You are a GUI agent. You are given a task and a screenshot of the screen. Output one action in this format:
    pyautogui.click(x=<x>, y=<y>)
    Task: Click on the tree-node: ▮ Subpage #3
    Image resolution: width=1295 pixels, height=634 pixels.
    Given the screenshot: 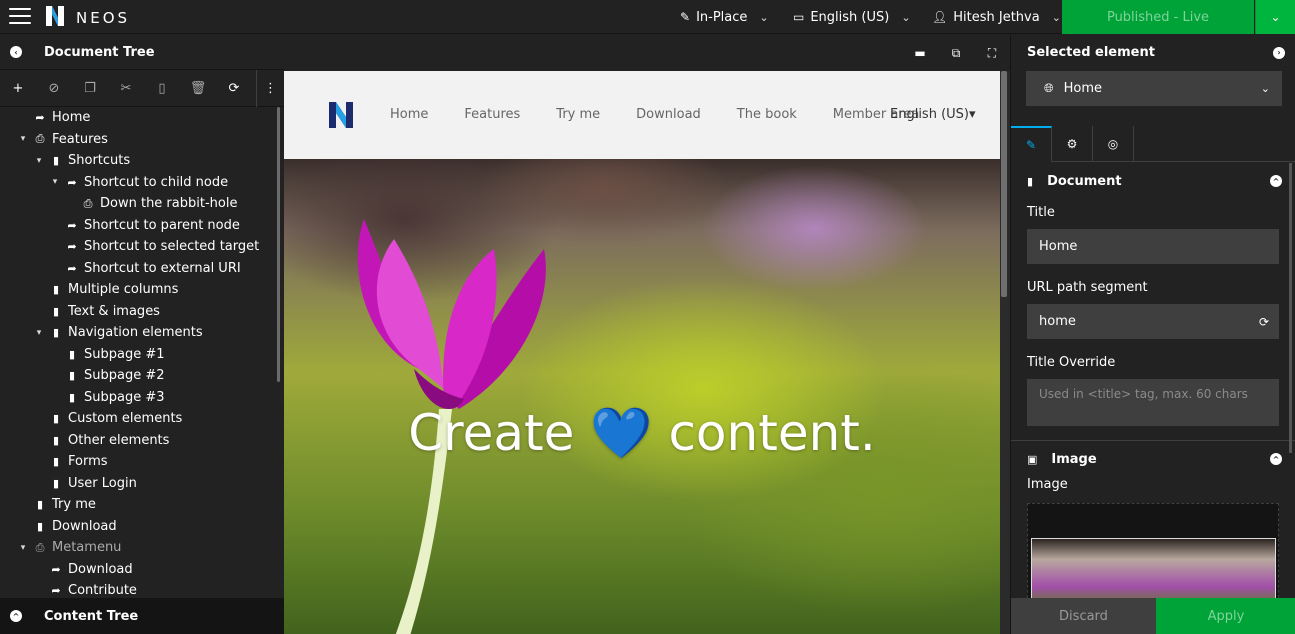 What is the action you would take?
    pyautogui.click(x=142, y=398)
    